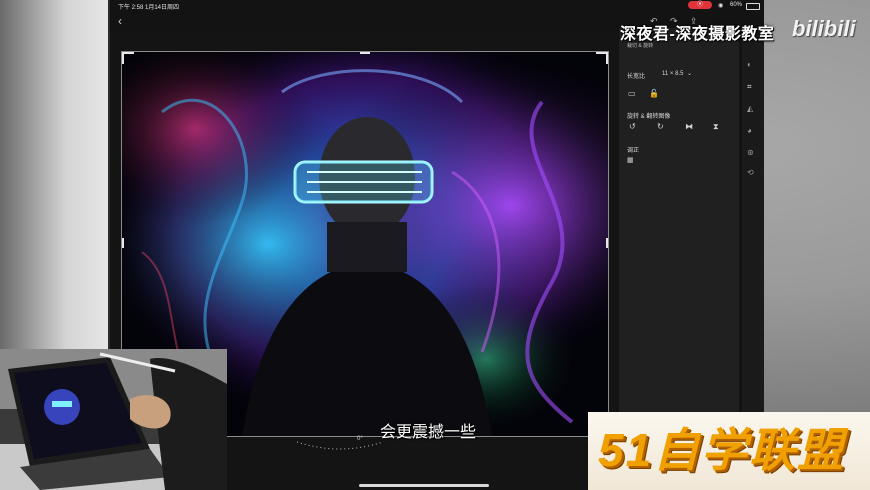 This screenshot has width=870, height=490. I want to click on aspect-swap-icon: ▭, so click(632, 94).